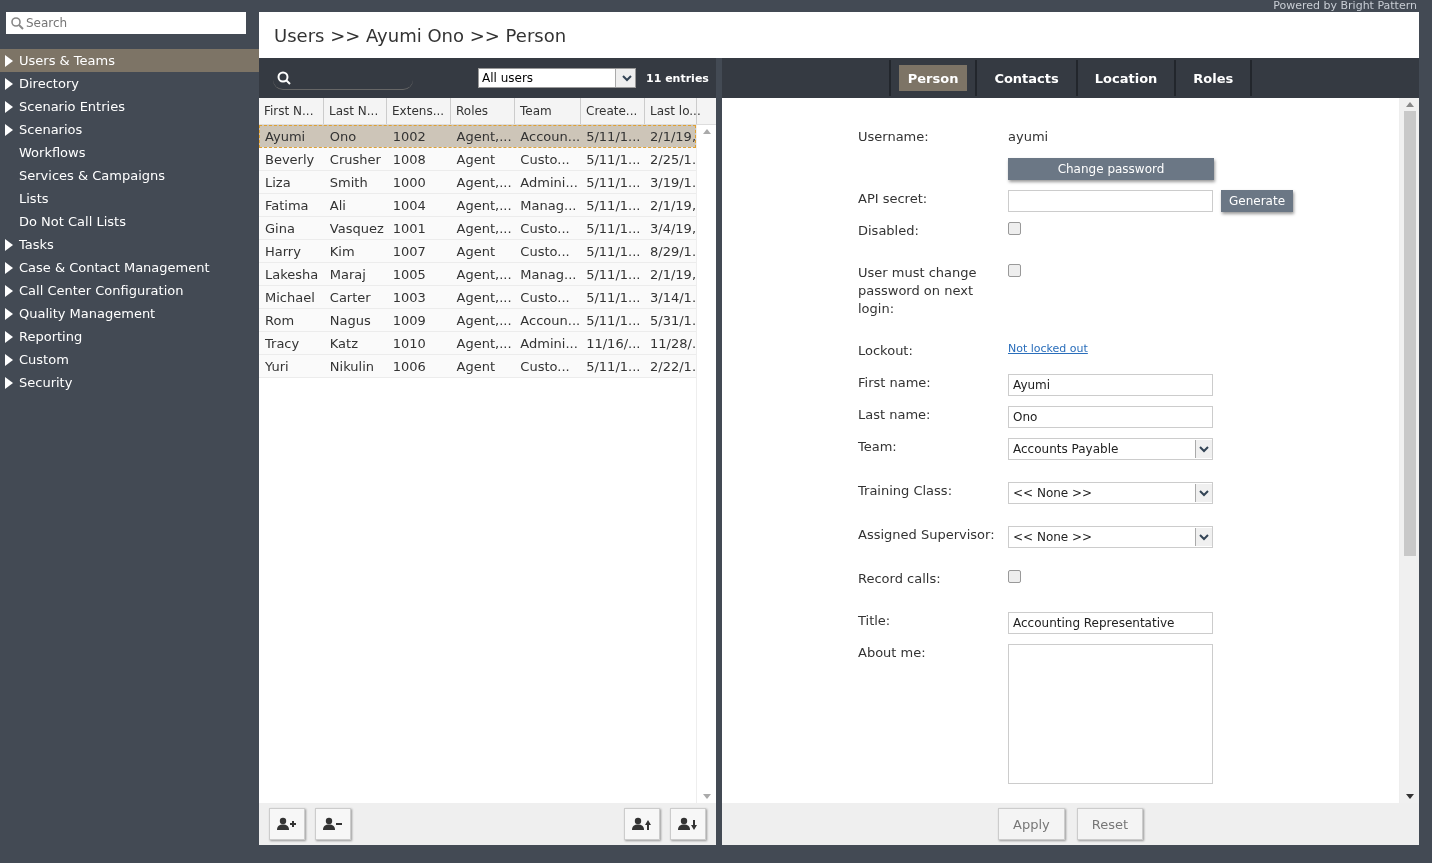 This screenshot has width=1432, height=863. What do you see at coordinates (477, 320) in the screenshot?
I see `user-row: Rom Nagus 1009 Agent,... Accoun... 5/11/1... 5/31/1.` at bounding box center [477, 320].